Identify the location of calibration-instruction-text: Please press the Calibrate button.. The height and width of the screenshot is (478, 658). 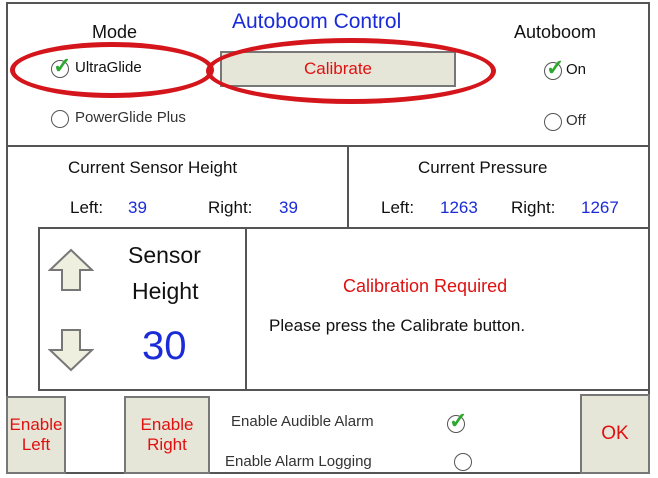
(397, 325).